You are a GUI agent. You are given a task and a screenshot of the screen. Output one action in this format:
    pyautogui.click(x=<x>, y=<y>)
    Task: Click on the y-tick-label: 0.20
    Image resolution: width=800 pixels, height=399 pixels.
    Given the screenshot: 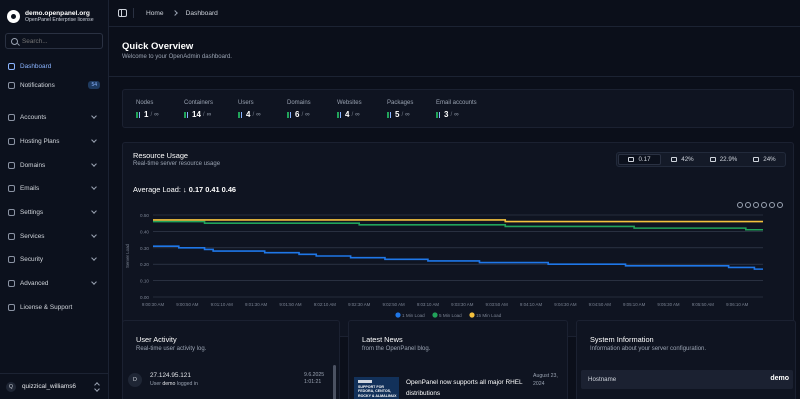 What is the action you would take?
    pyautogui.click(x=144, y=264)
    